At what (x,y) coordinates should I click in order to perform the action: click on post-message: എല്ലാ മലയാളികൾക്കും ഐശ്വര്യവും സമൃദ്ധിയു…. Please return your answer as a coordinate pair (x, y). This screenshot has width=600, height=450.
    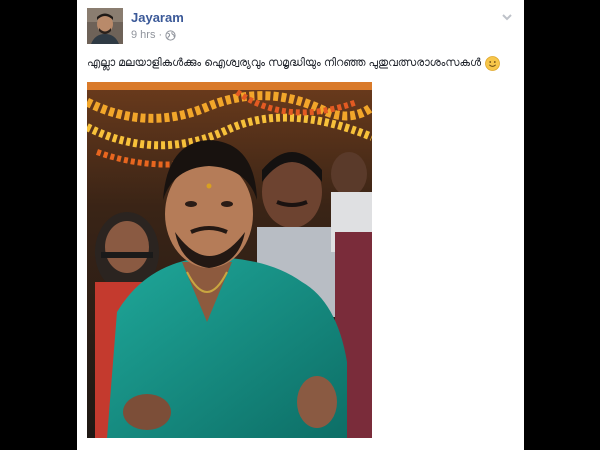
    Looking at the image, I should click on (284, 63).